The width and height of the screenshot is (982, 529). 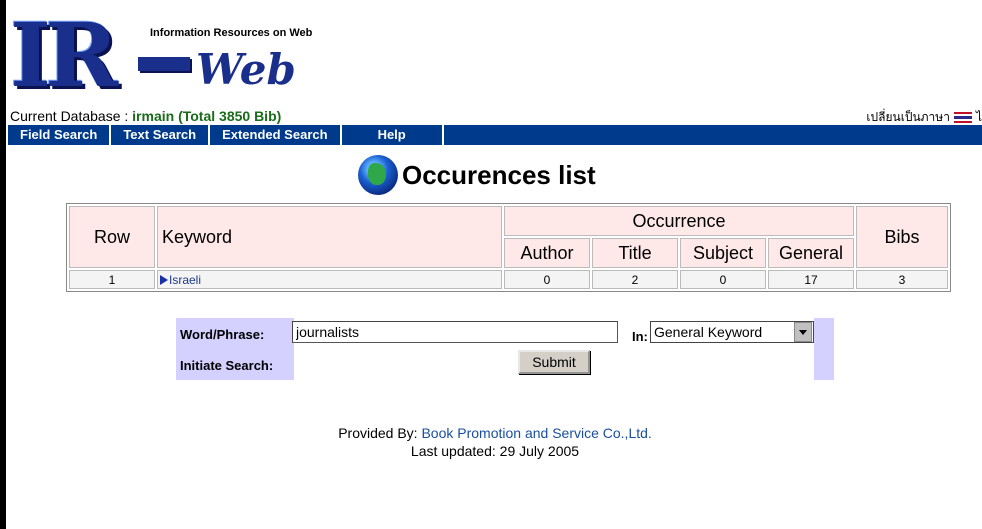 What do you see at coordinates (811, 253) in the screenshot?
I see `header-general: General` at bounding box center [811, 253].